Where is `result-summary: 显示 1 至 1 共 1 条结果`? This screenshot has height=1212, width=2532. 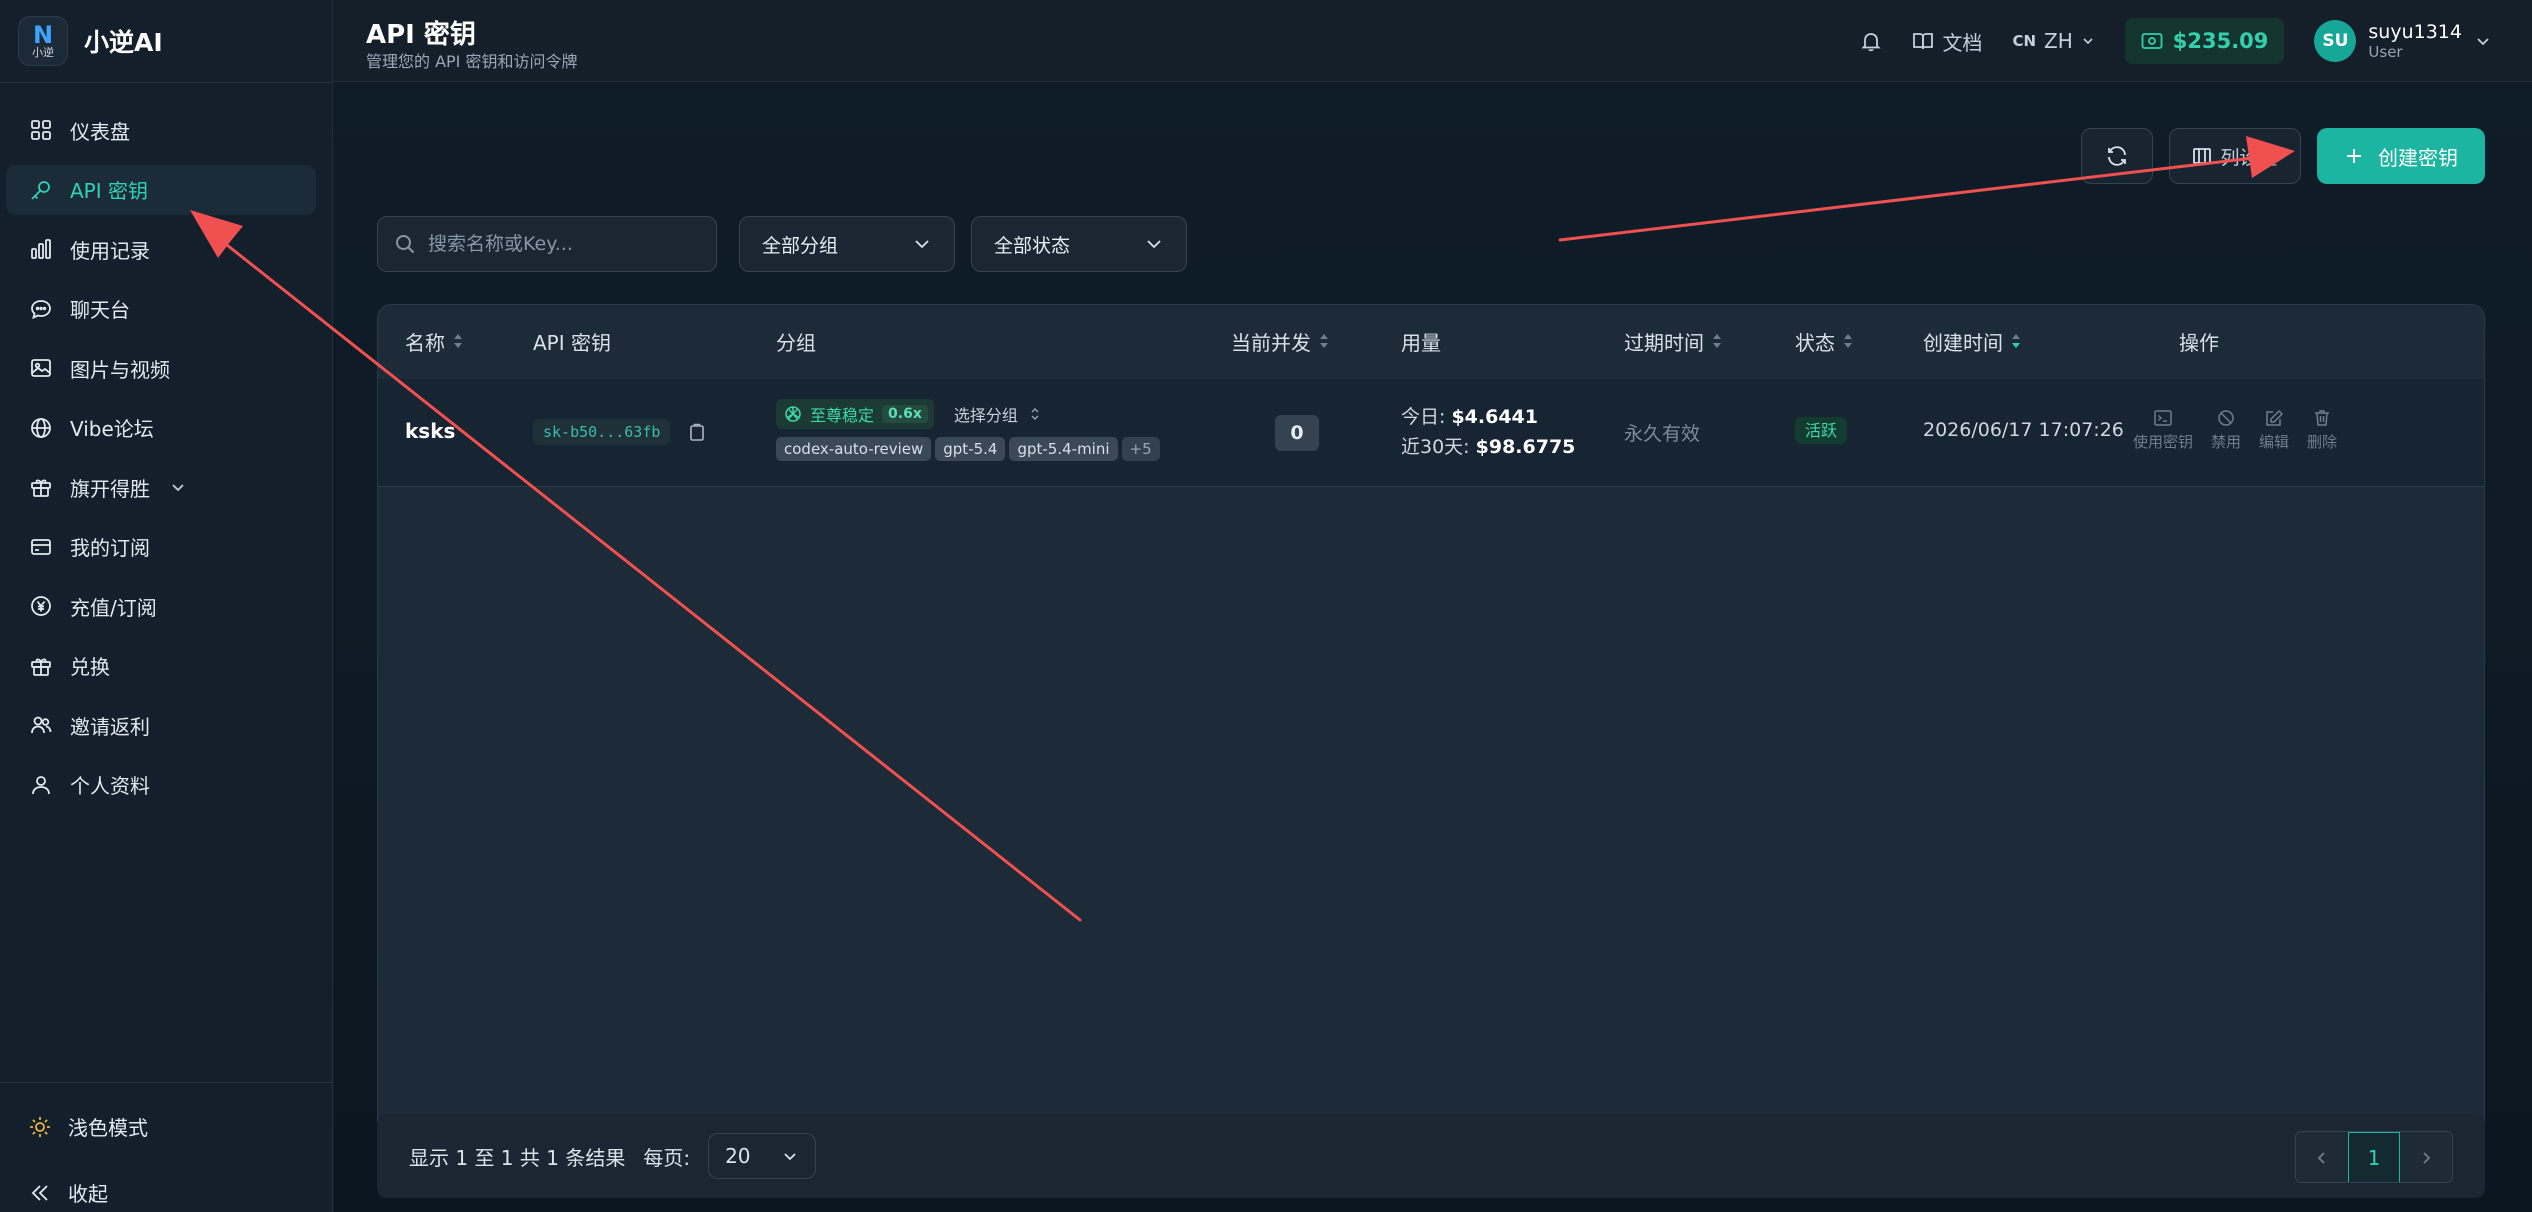 result-summary: 显示 1 至 1 共 1 条结果 is located at coordinates (517, 1157).